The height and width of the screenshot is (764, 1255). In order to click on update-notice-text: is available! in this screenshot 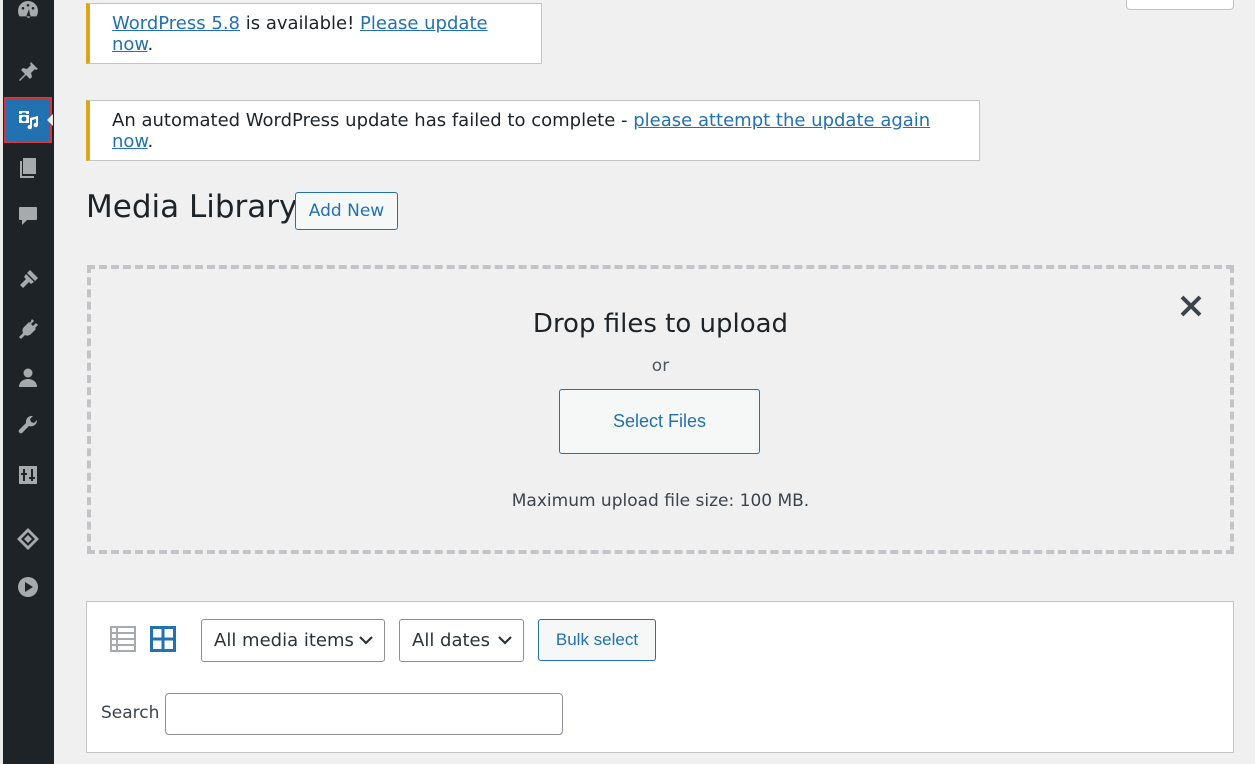, I will do `click(300, 23)`.